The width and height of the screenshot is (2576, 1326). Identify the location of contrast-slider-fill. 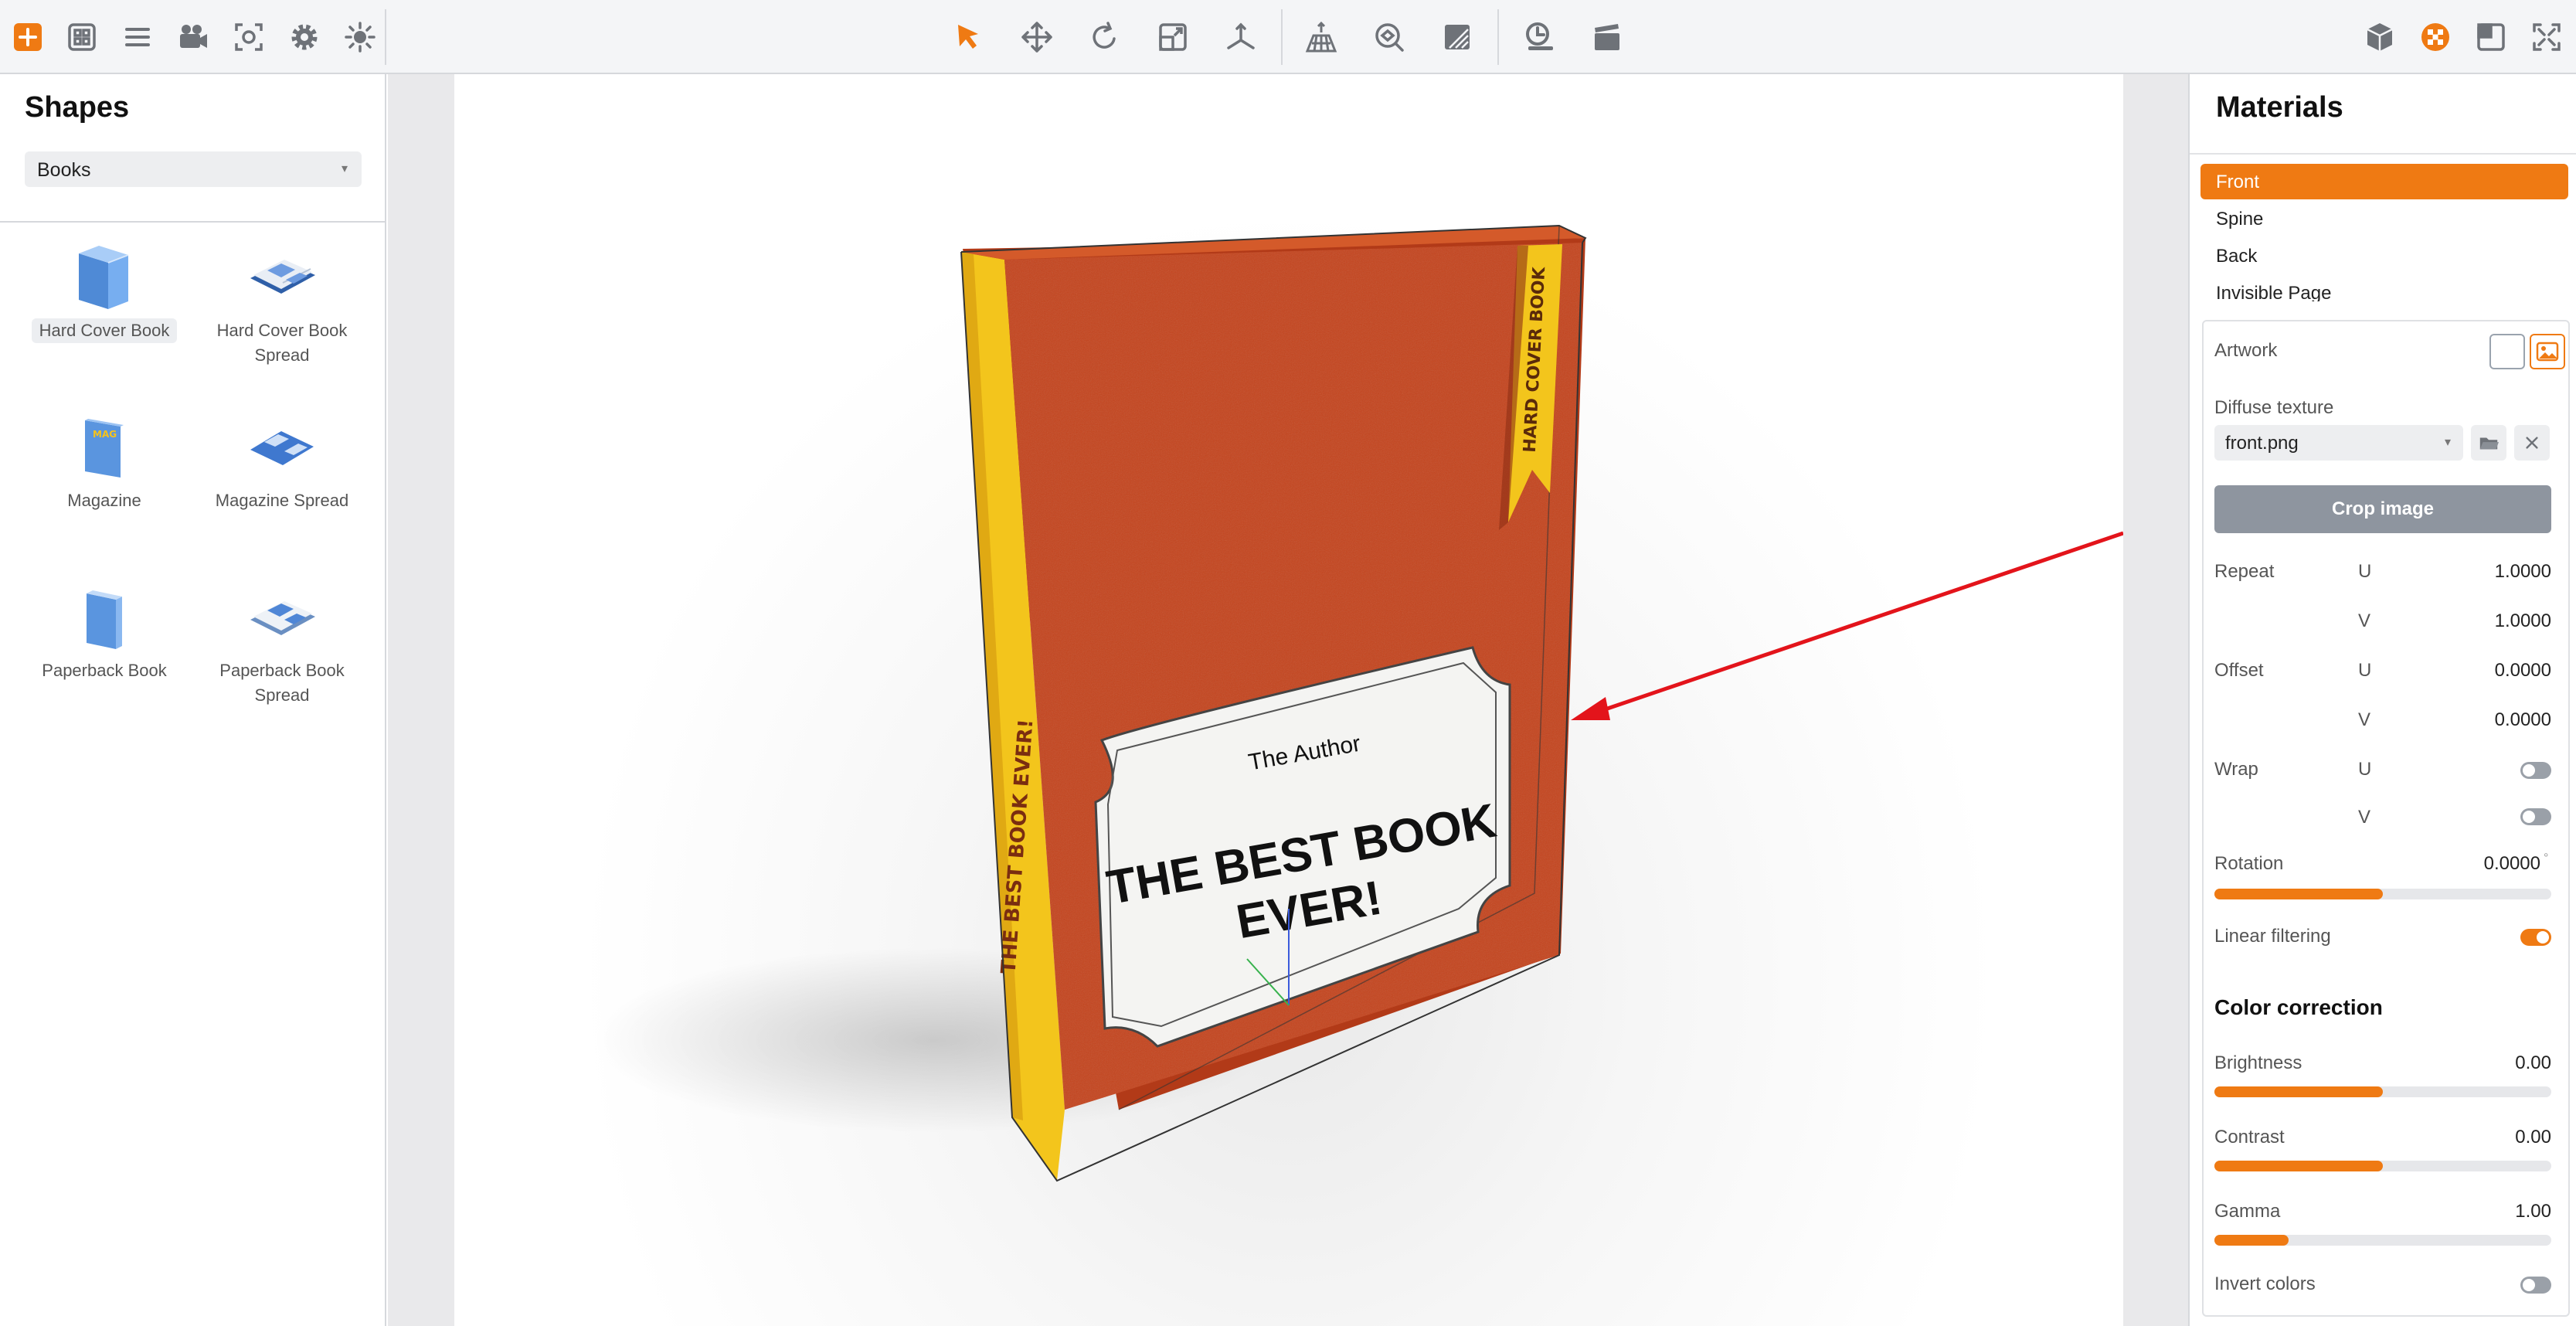
(2298, 1166).